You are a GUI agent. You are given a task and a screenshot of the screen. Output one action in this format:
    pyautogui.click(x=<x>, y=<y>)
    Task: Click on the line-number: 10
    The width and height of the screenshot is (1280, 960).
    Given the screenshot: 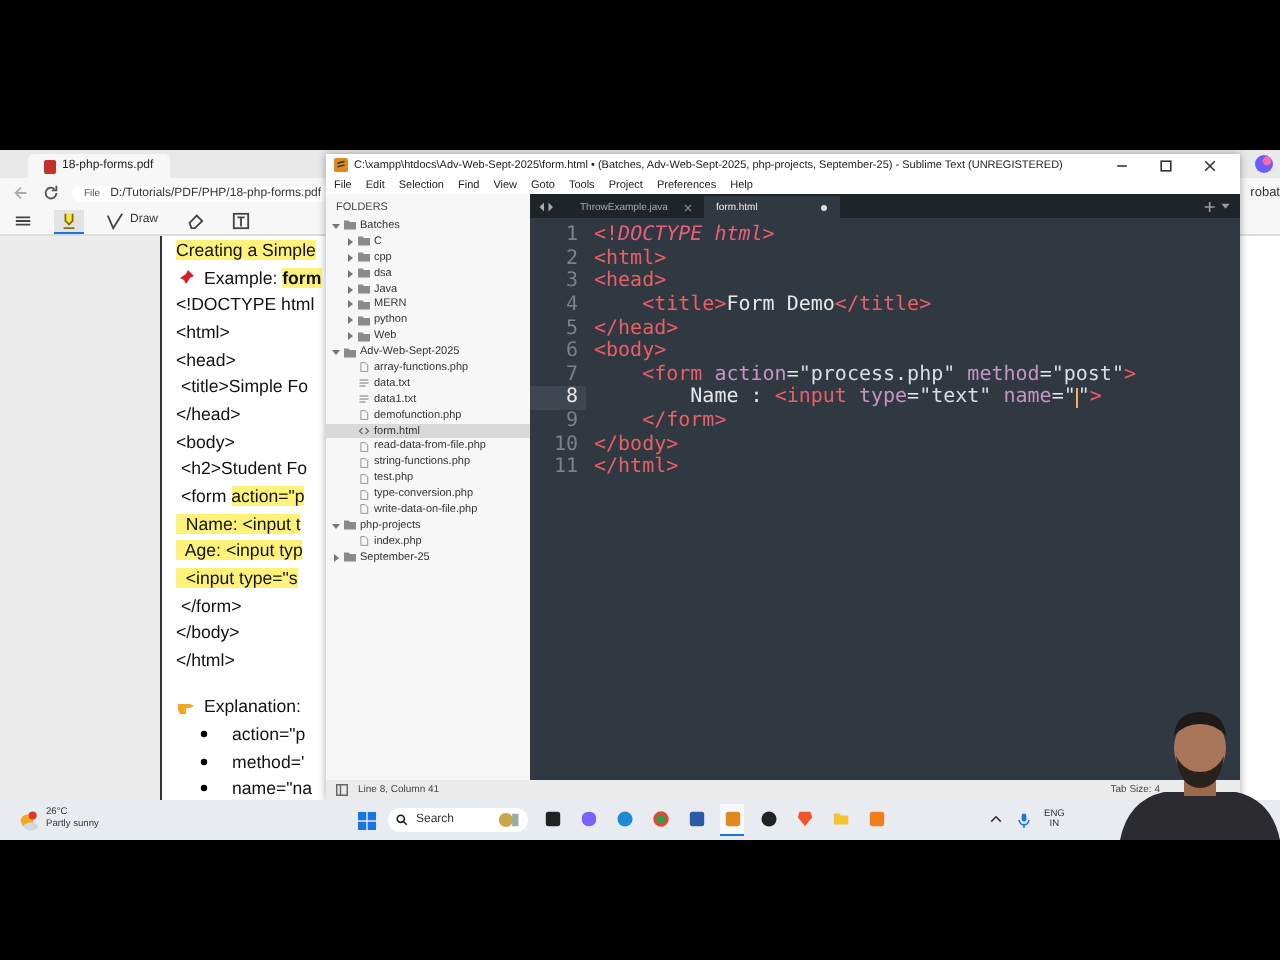 What is the action you would take?
    pyautogui.click(x=565, y=444)
    